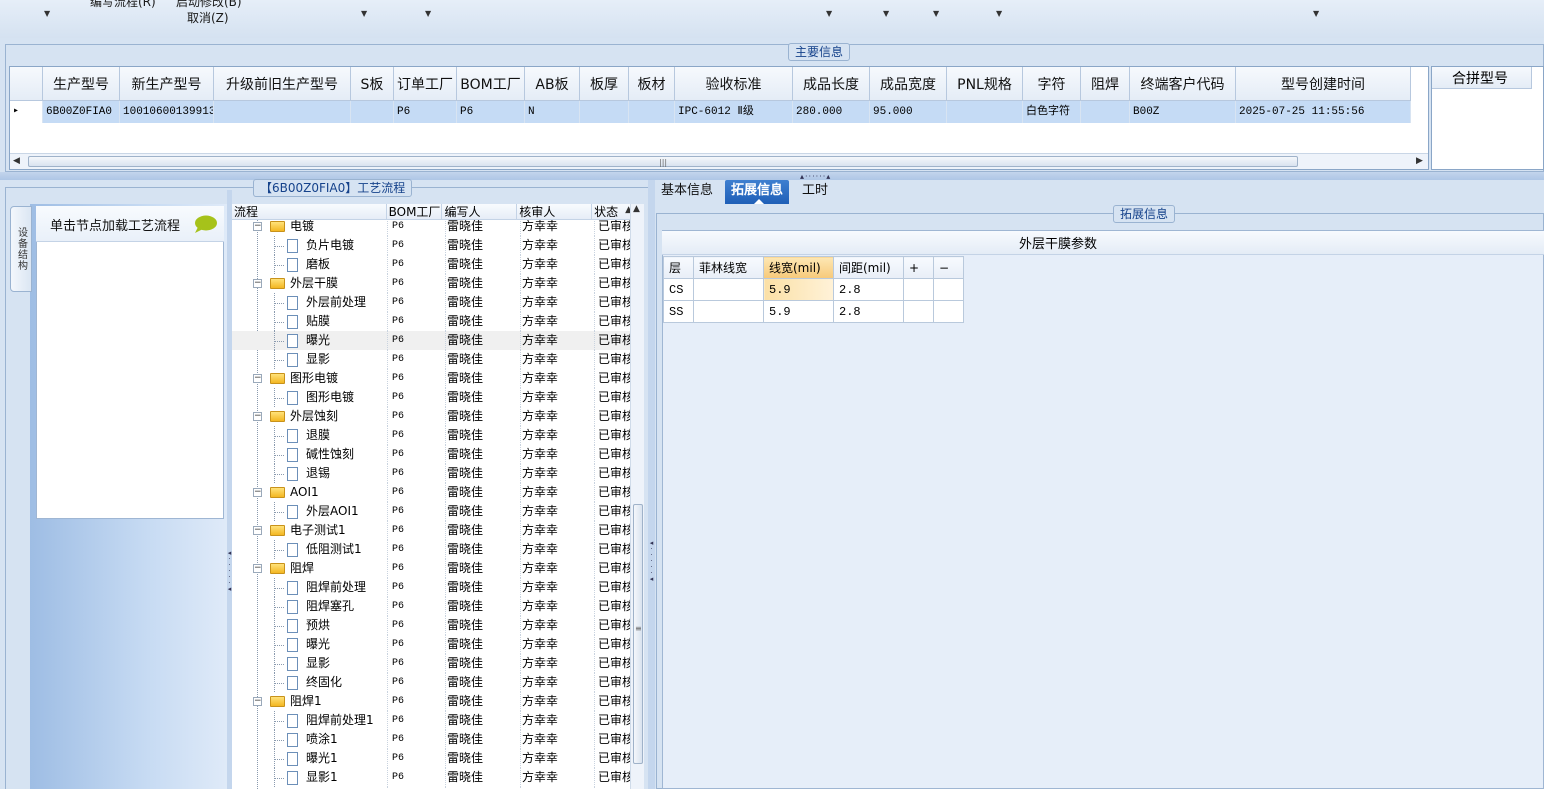  What do you see at coordinates (21, 249) in the screenshot?
I see `device-structure-tab: 设备结构` at bounding box center [21, 249].